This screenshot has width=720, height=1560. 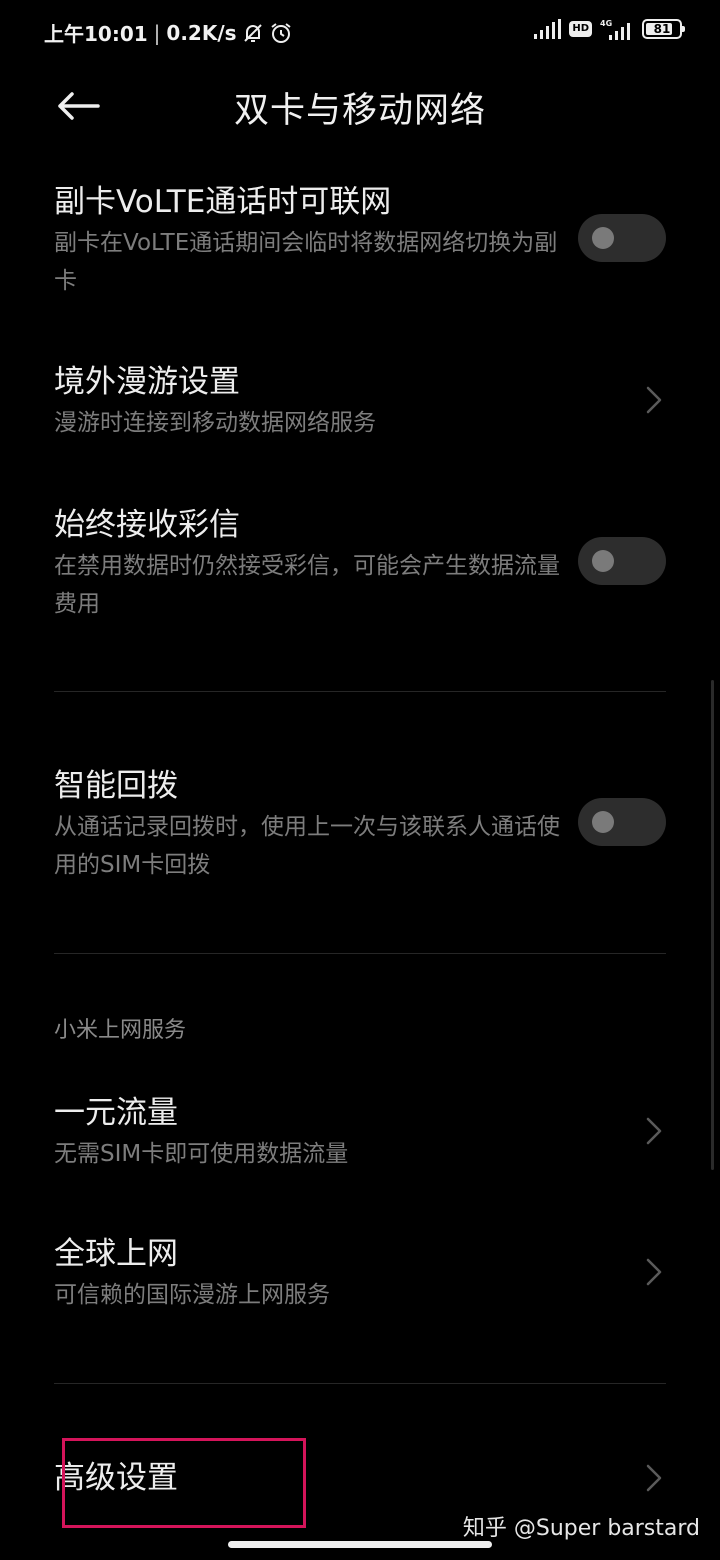 I want to click on alarm-icon, so click(x=280, y=32).